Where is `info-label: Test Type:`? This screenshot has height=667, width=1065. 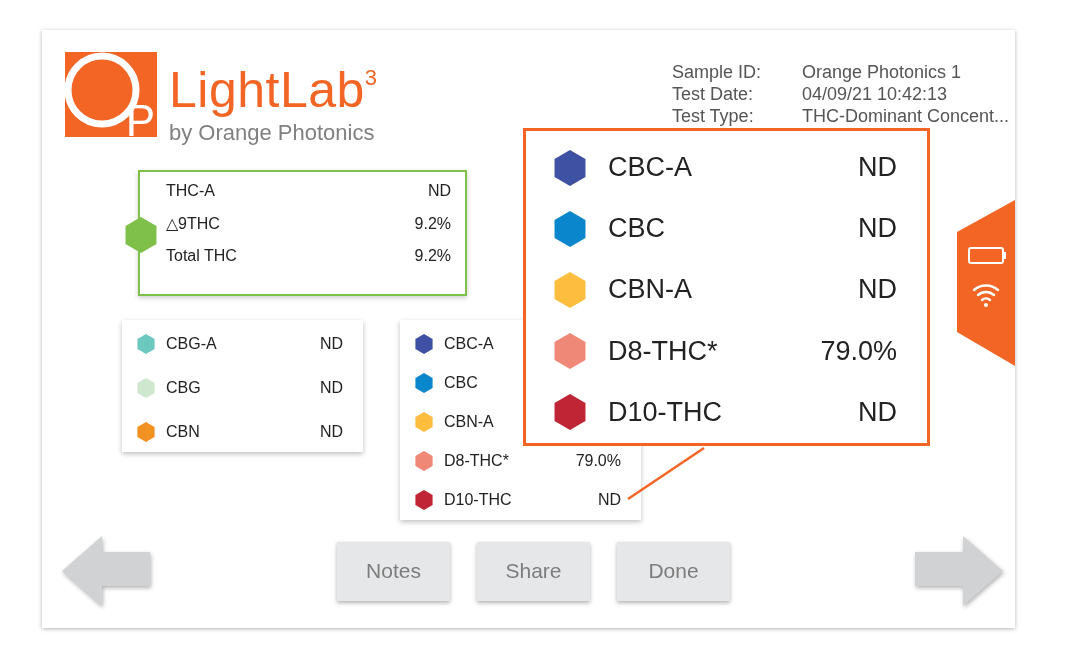 info-label: Test Type: is located at coordinates (713, 116).